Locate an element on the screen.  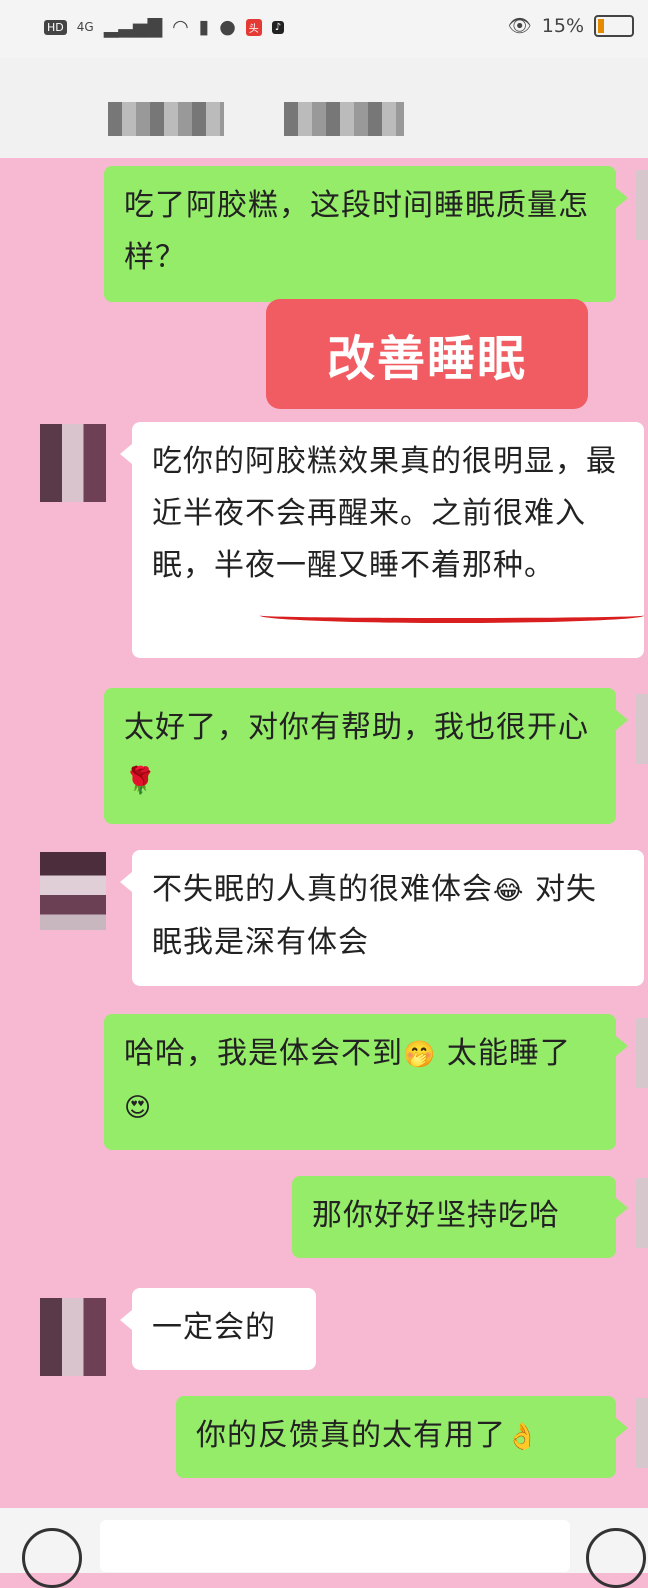
message-text: 太能睡了 is located at coordinates (508, 1053).